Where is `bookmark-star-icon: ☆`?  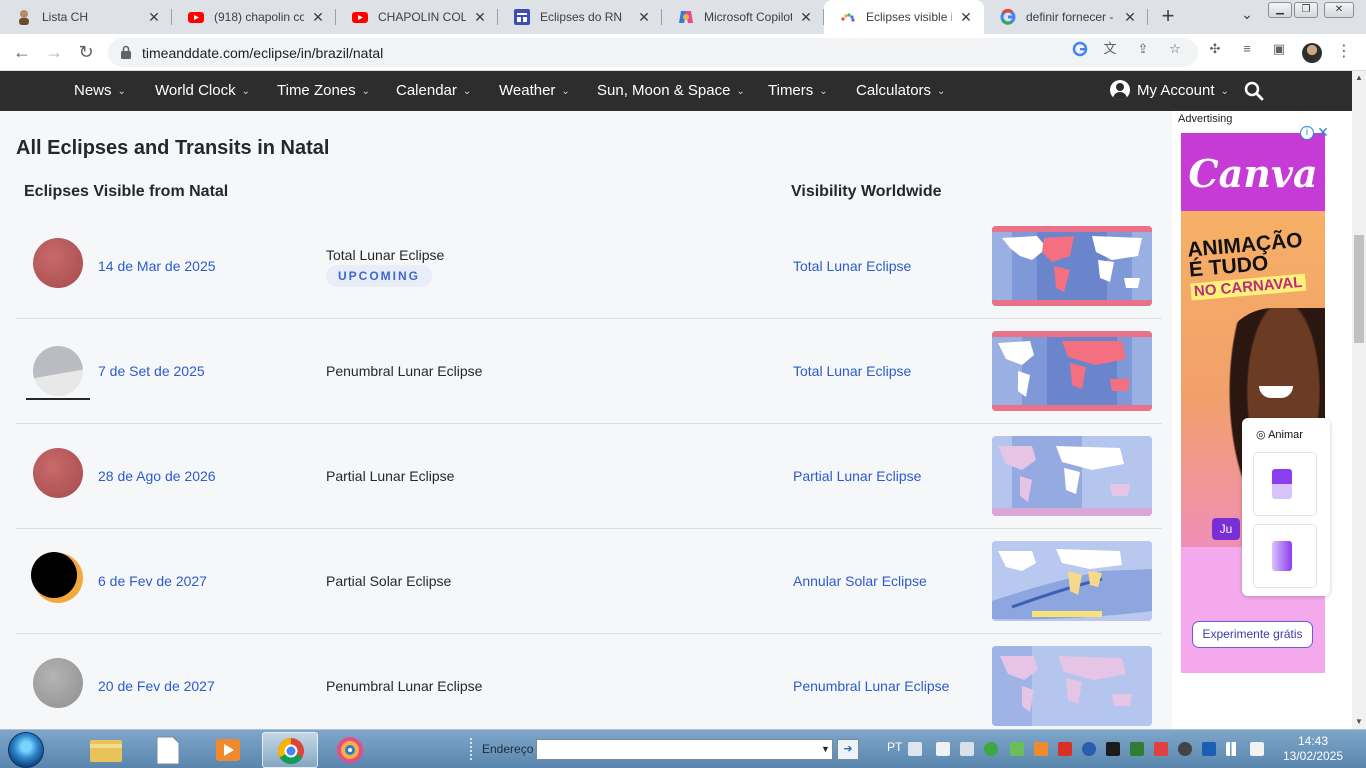 bookmark-star-icon: ☆ is located at coordinates (1175, 49).